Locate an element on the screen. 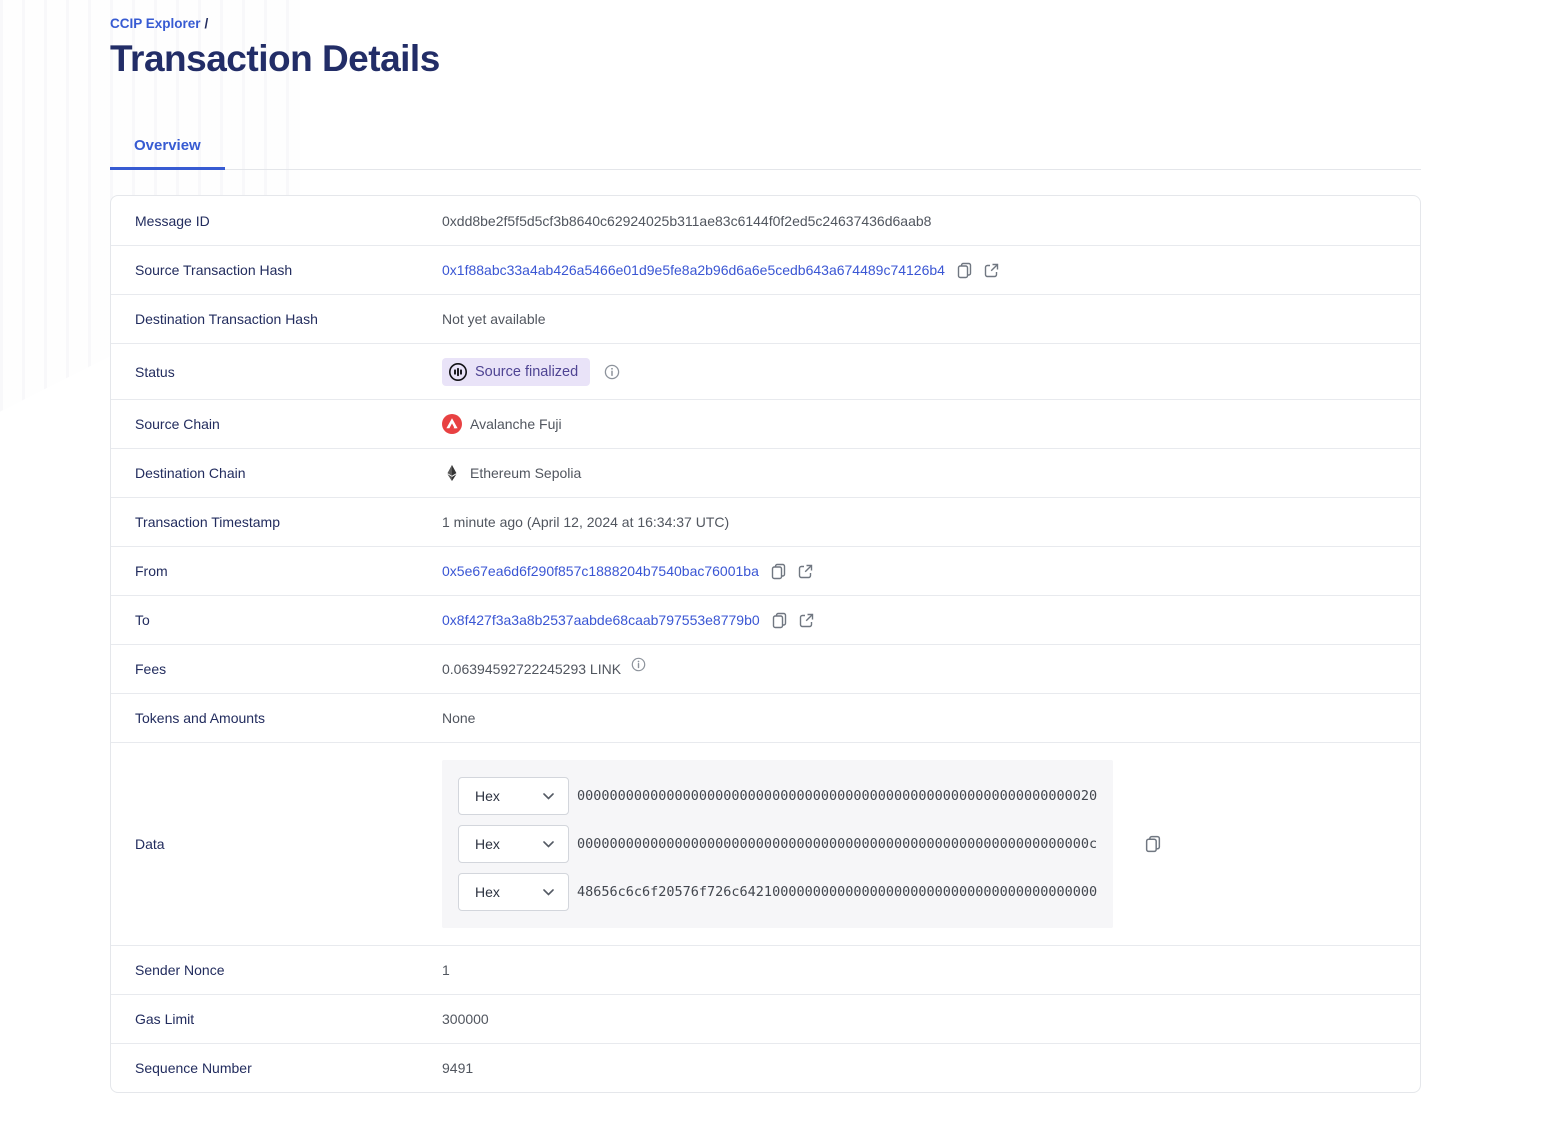  fees-value: 0.06394592722245293 LINK is located at coordinates (532, 669).